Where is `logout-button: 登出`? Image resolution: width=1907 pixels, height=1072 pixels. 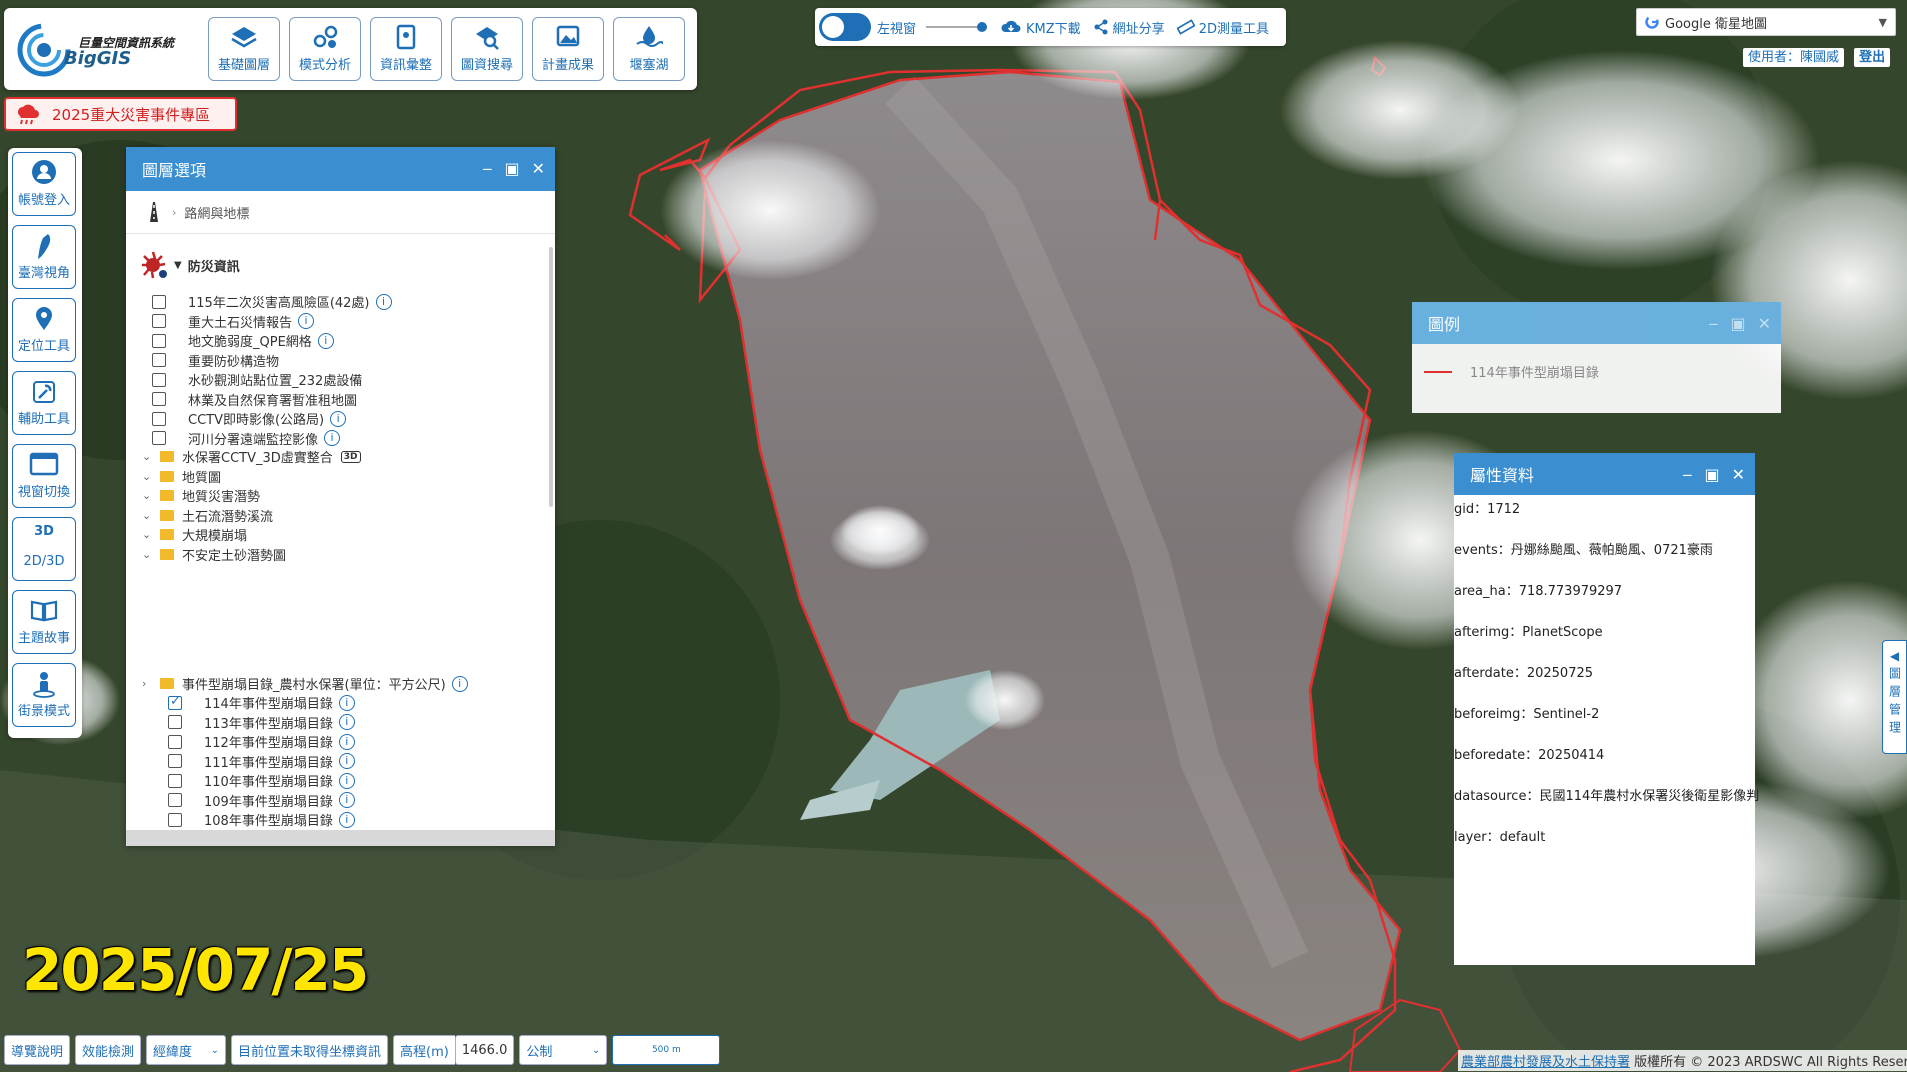 logout-button: 登出 is located at coordinates (1872, 57).